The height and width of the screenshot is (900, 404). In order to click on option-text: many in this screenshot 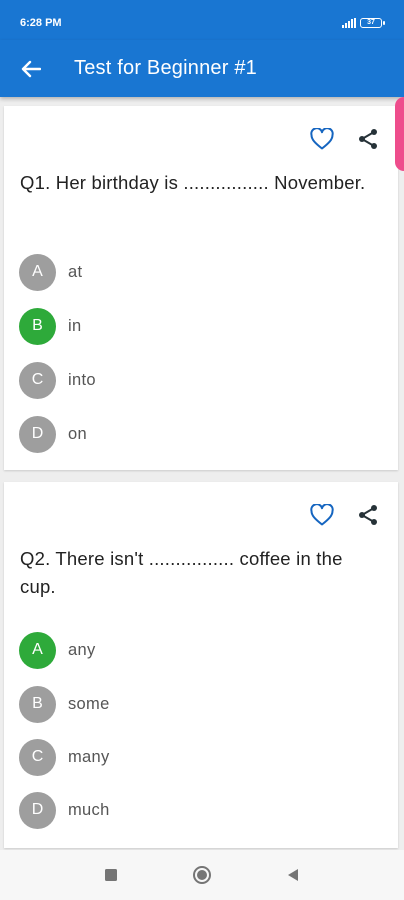, I will do `click(89, 756)`.